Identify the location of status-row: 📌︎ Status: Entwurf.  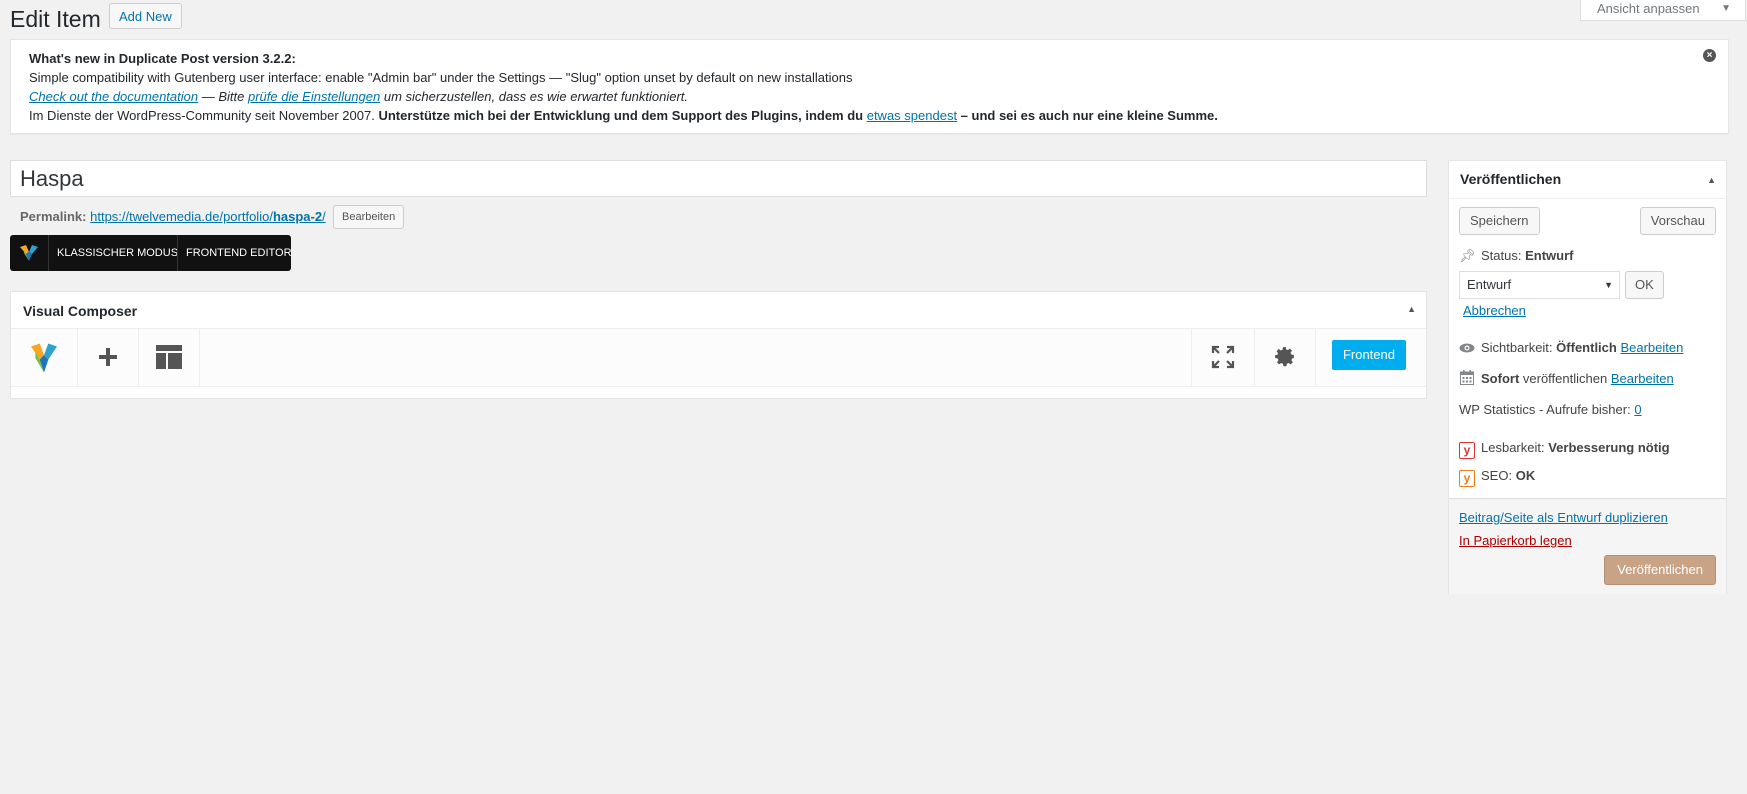
(1516, 256).